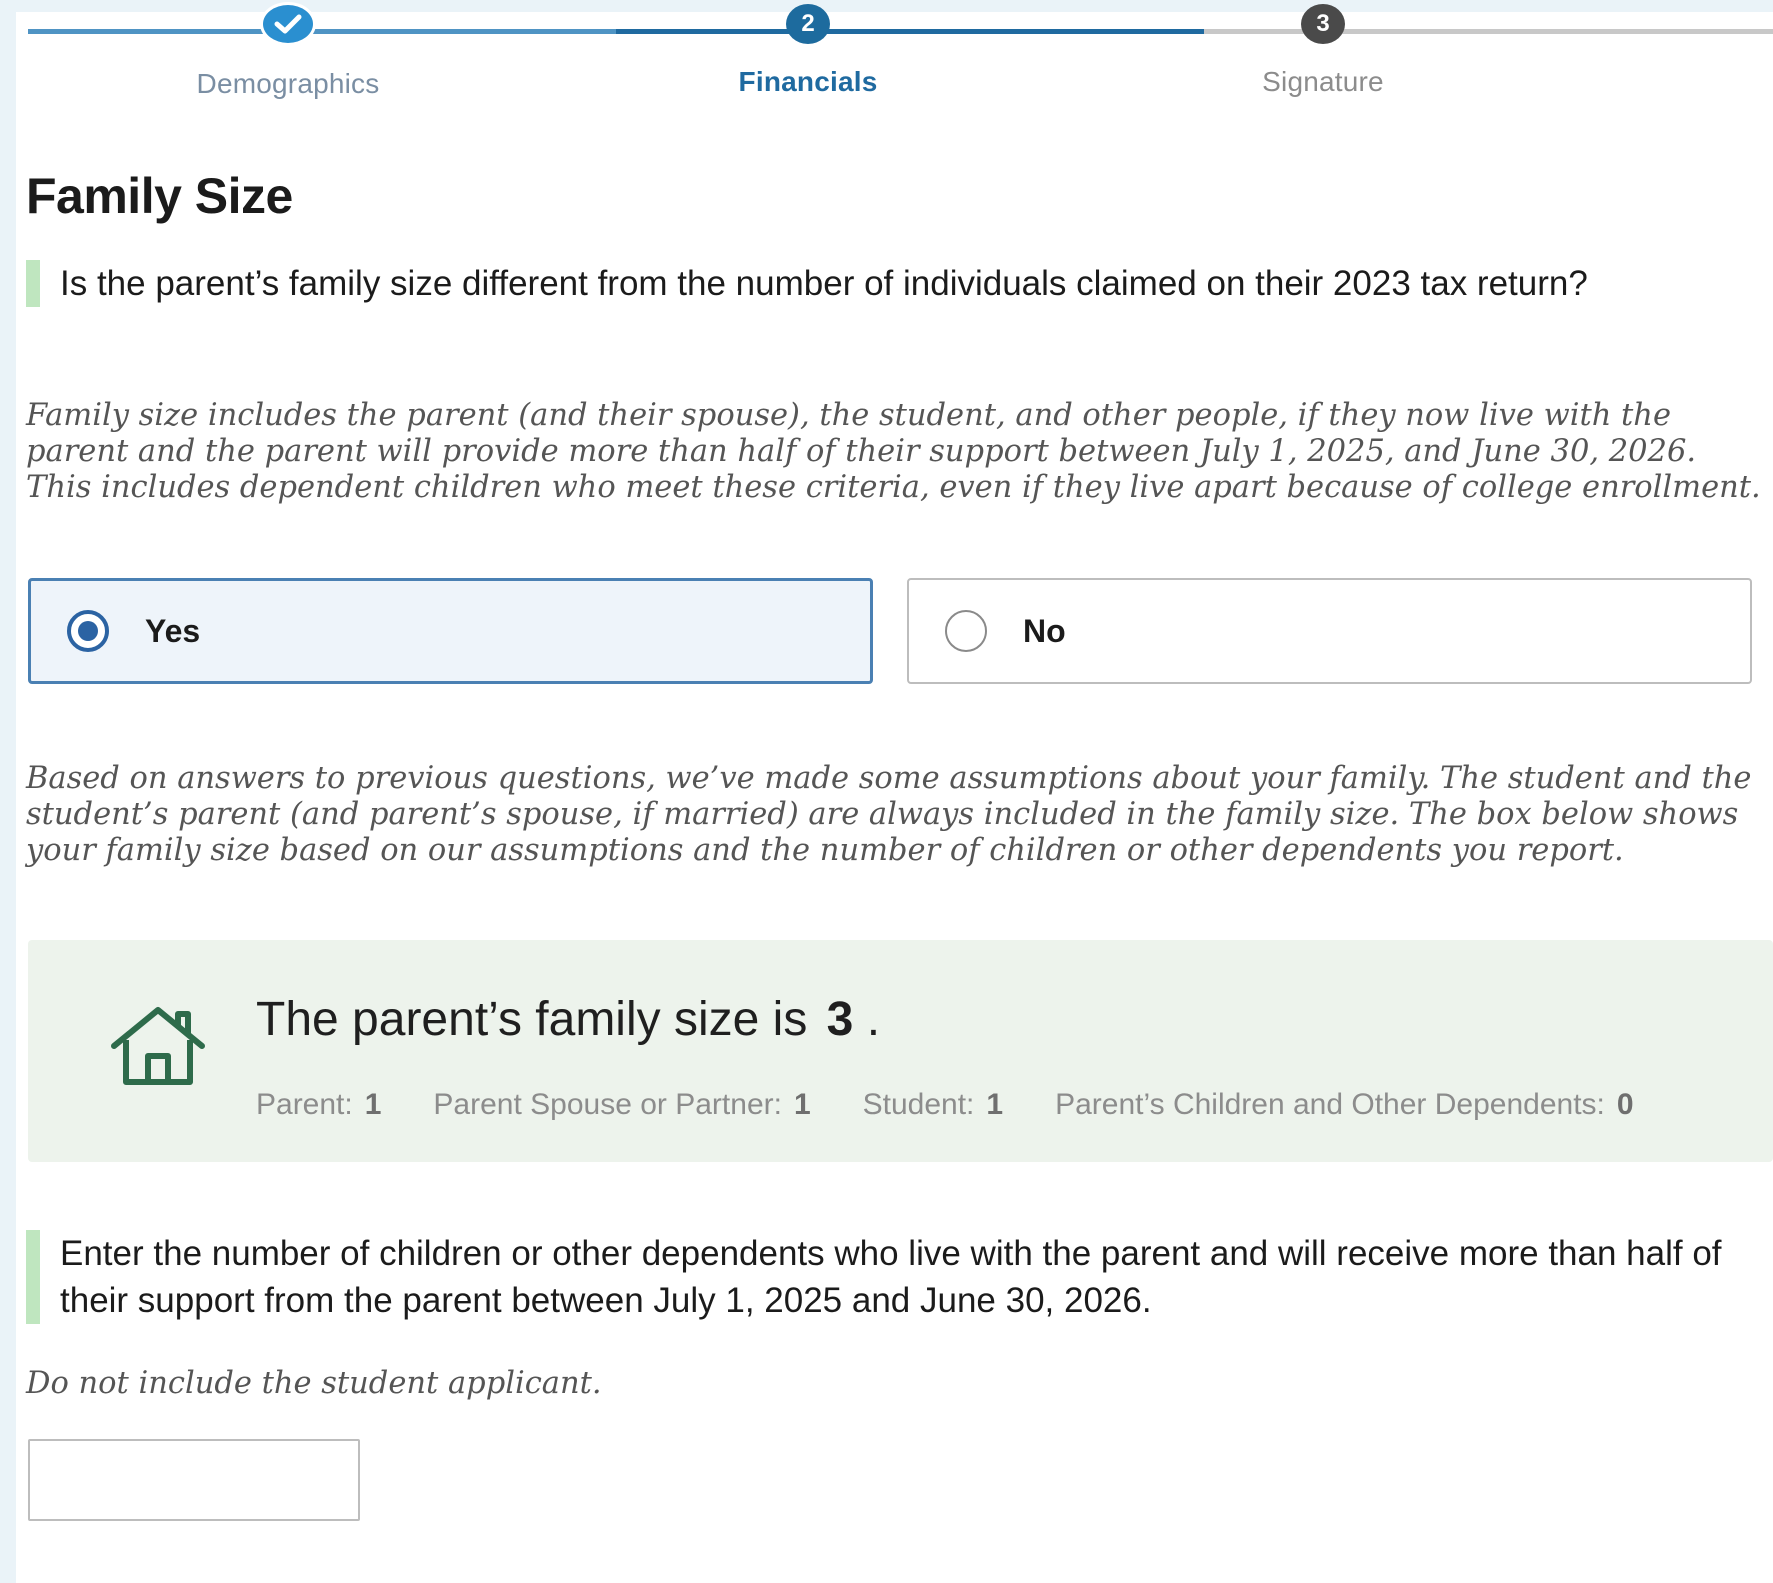  What do you see at coordinates (808, 81) in the screenshot?
I see `step-label: Financials` at bounding box center [808, 81].